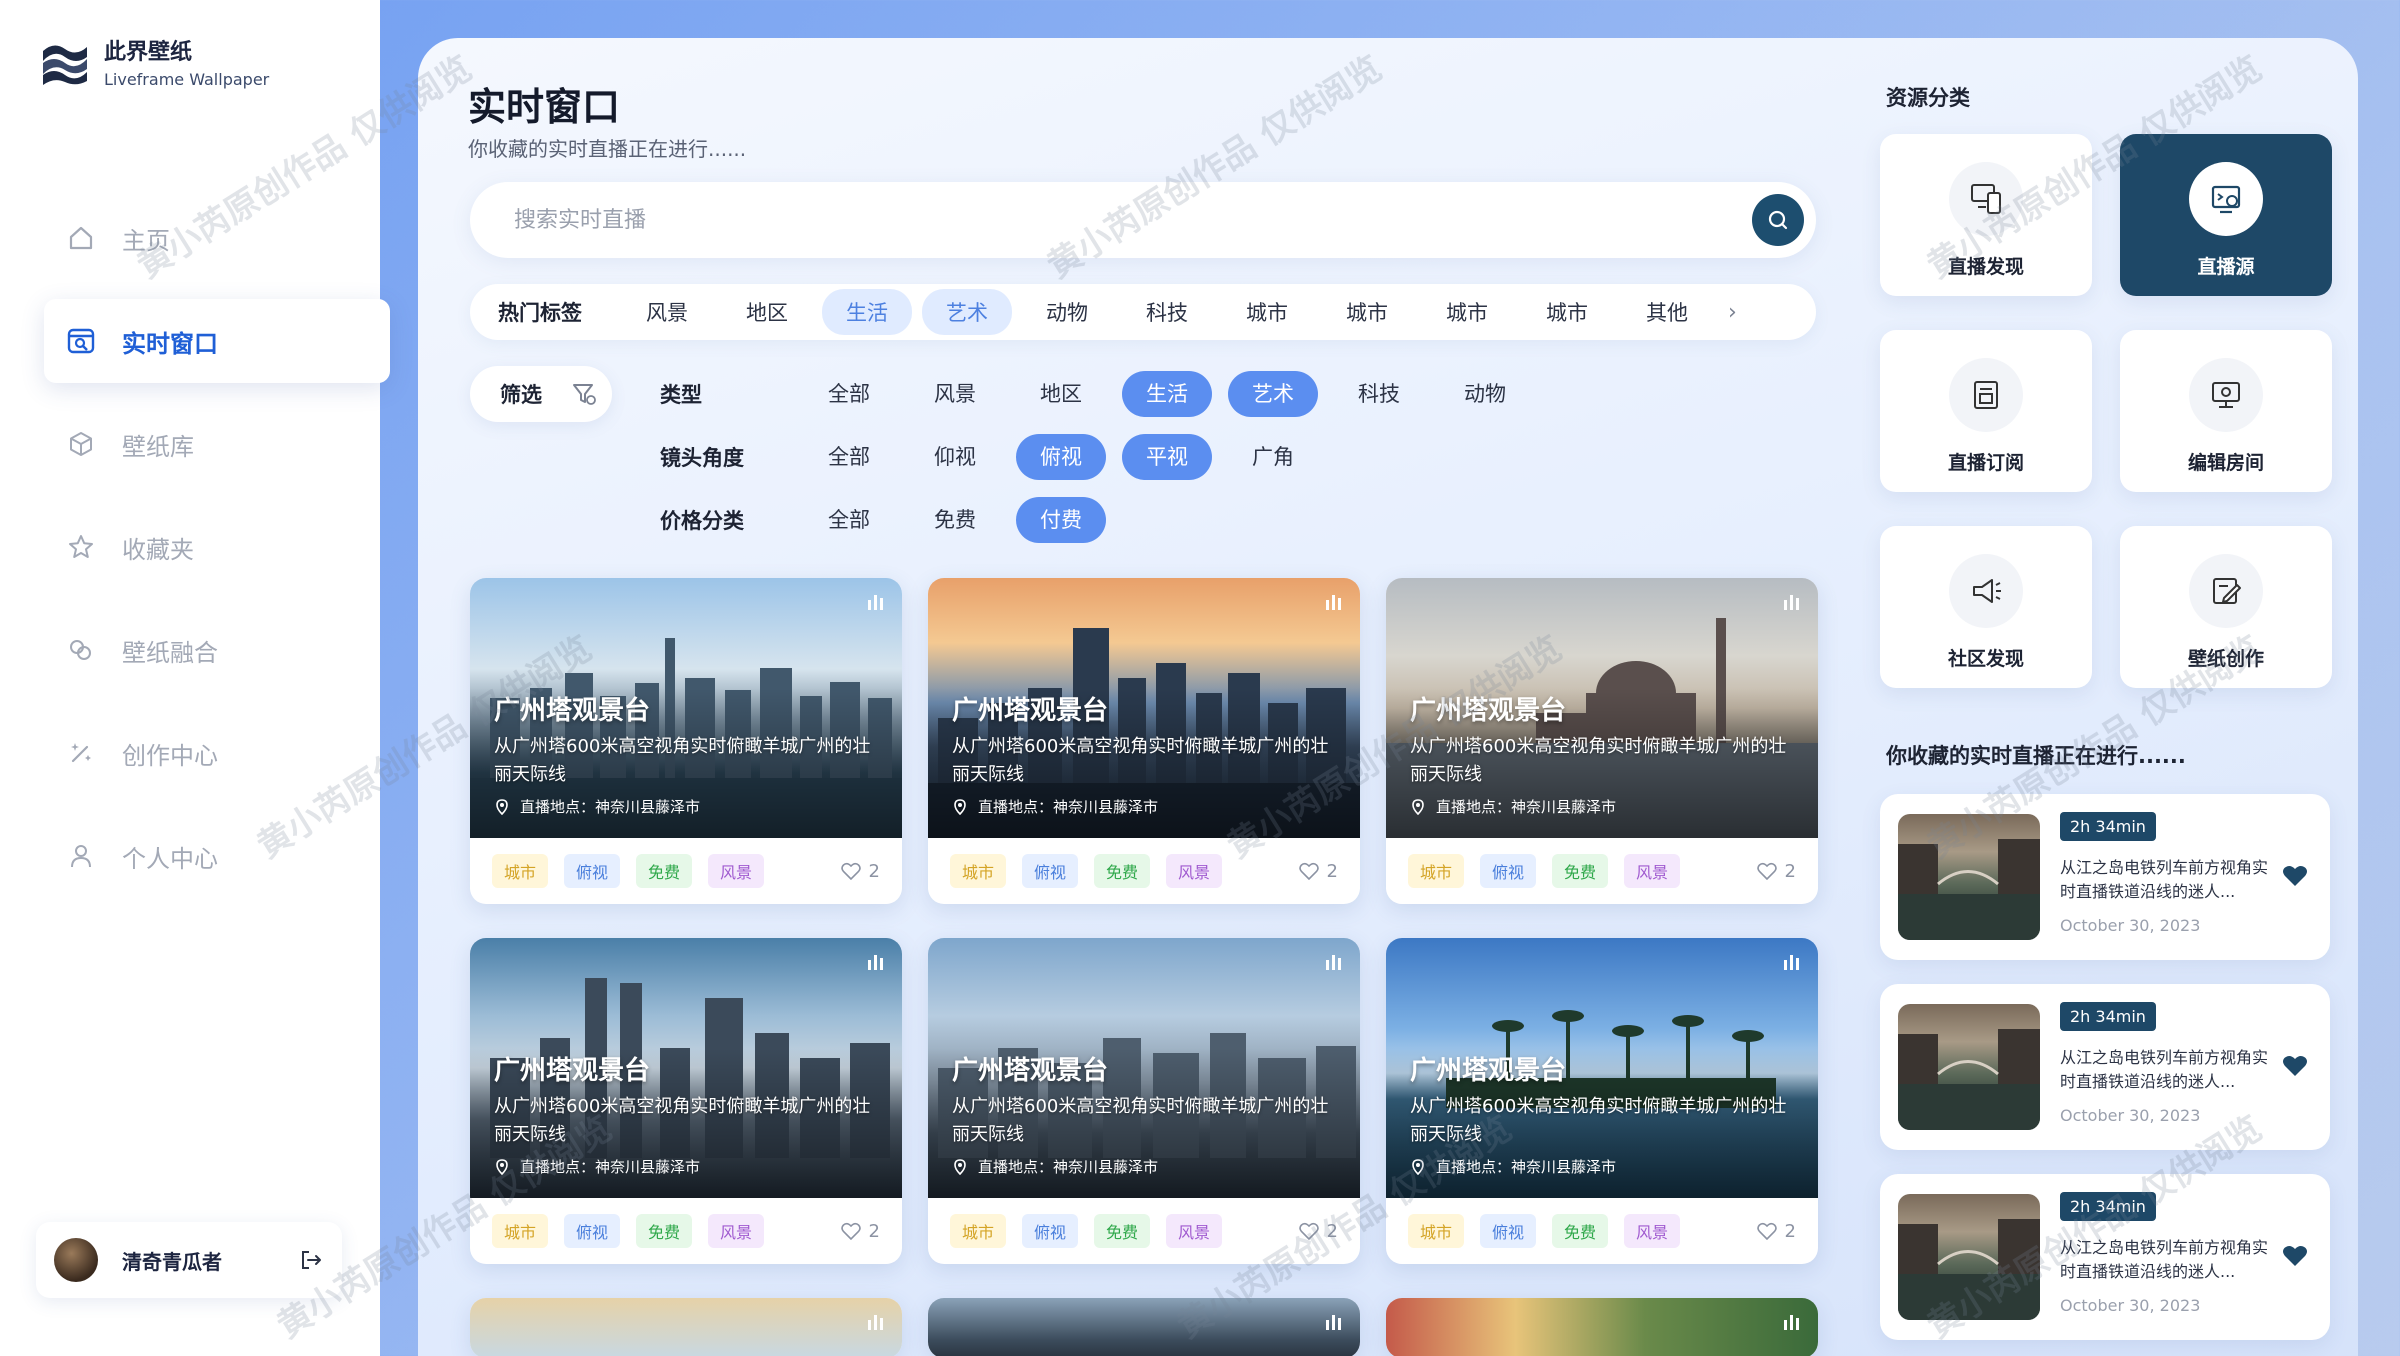 Image resolution: width=2400 pixels, height=1356 pixels. Describe the element at coordinates (1167, 457) in the screenshot. I see `filter-option: 平视` at that location.